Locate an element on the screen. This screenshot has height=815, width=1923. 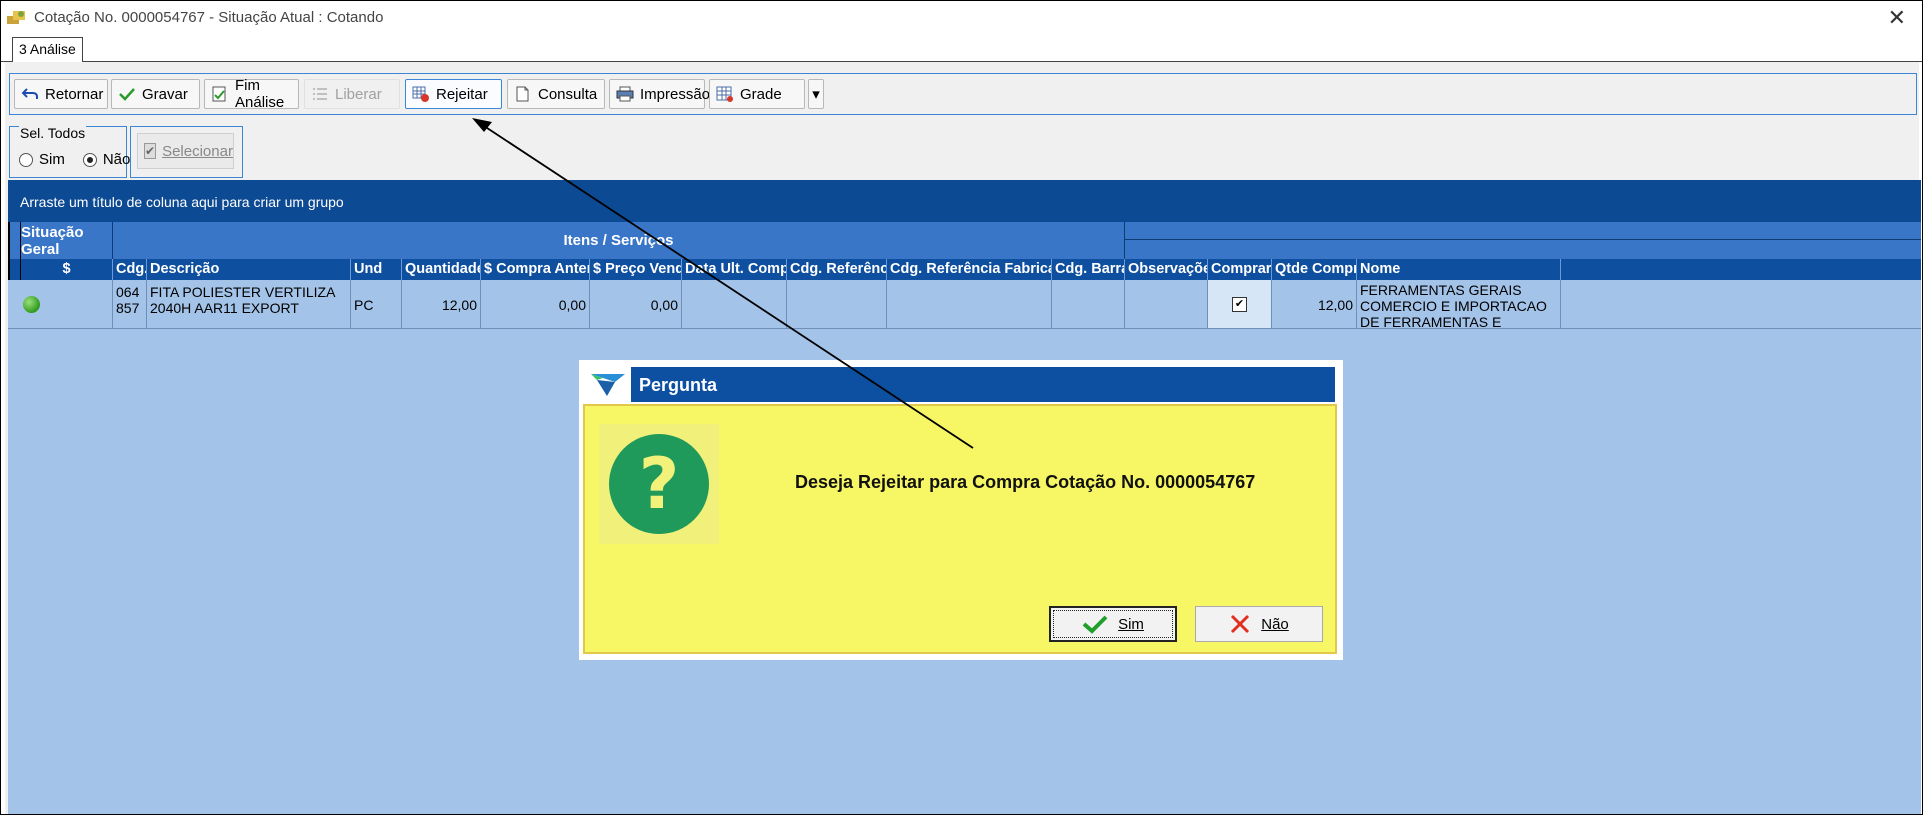
check-icon is located at coordinates (127, 94).